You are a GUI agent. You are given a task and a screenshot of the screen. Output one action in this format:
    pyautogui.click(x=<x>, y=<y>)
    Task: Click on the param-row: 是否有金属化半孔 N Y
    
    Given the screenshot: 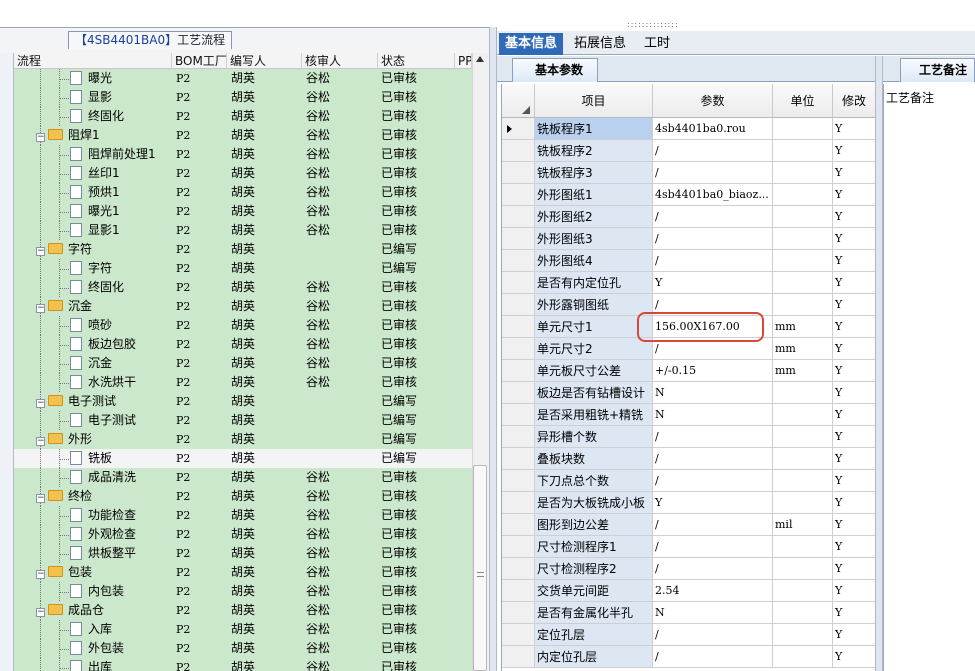 What is the action you would take?
    pyautogui.click(x=688, y=613)
    